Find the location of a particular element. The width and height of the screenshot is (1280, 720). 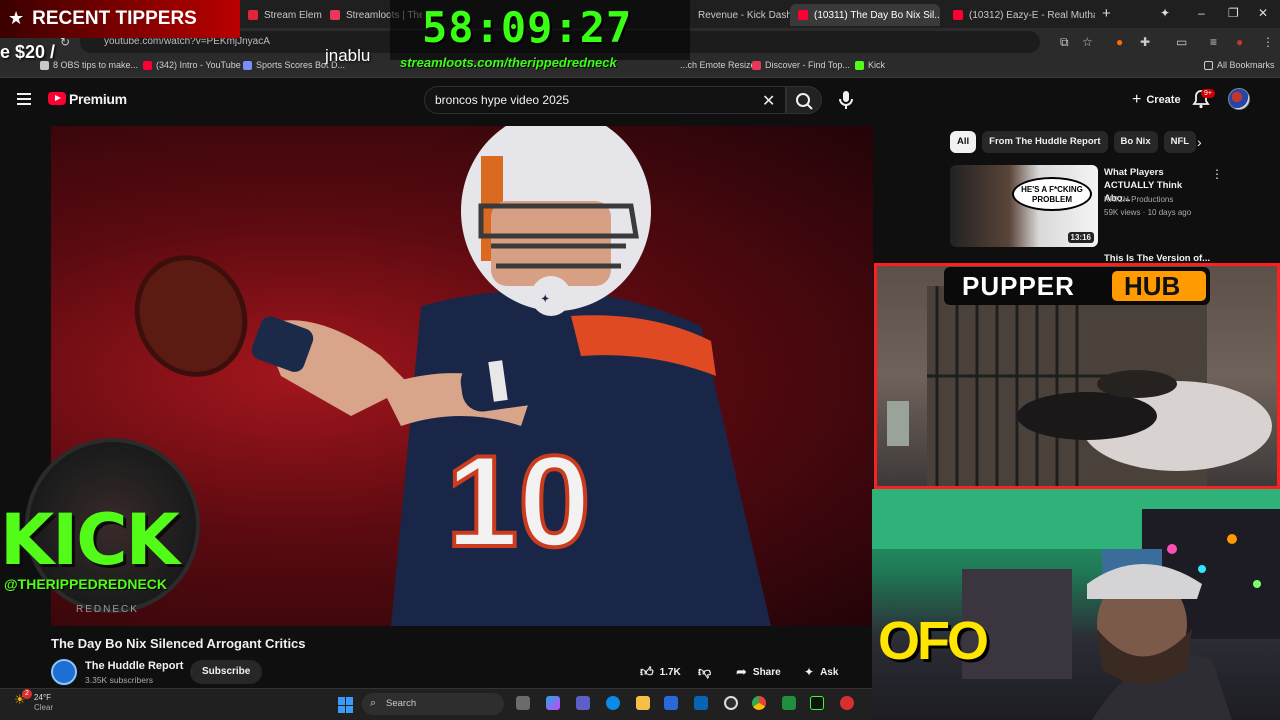

windows-start-icon is located at coordinates (346, 705).